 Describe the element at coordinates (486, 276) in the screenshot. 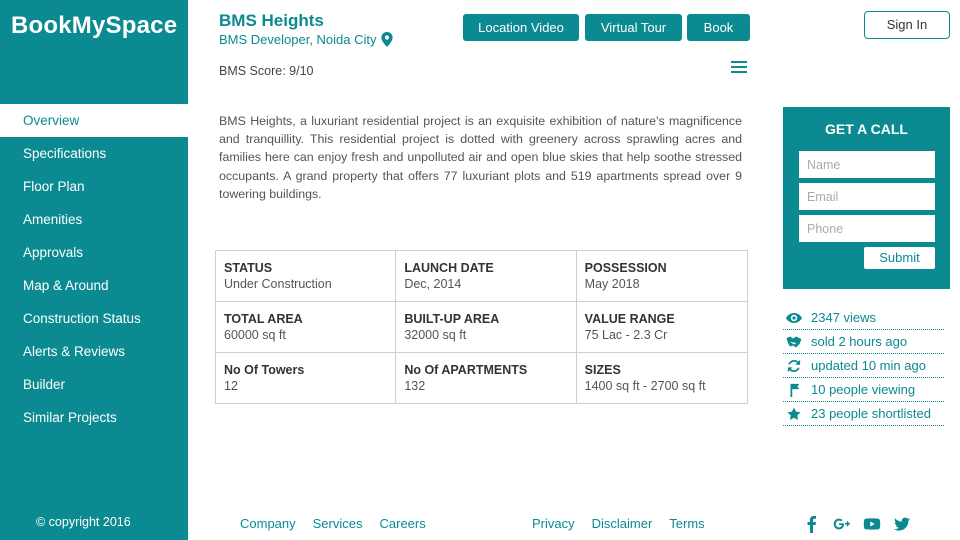

I see `fact-cell-launch-date: LAUNCH DATE Dec, 2014` at that location.